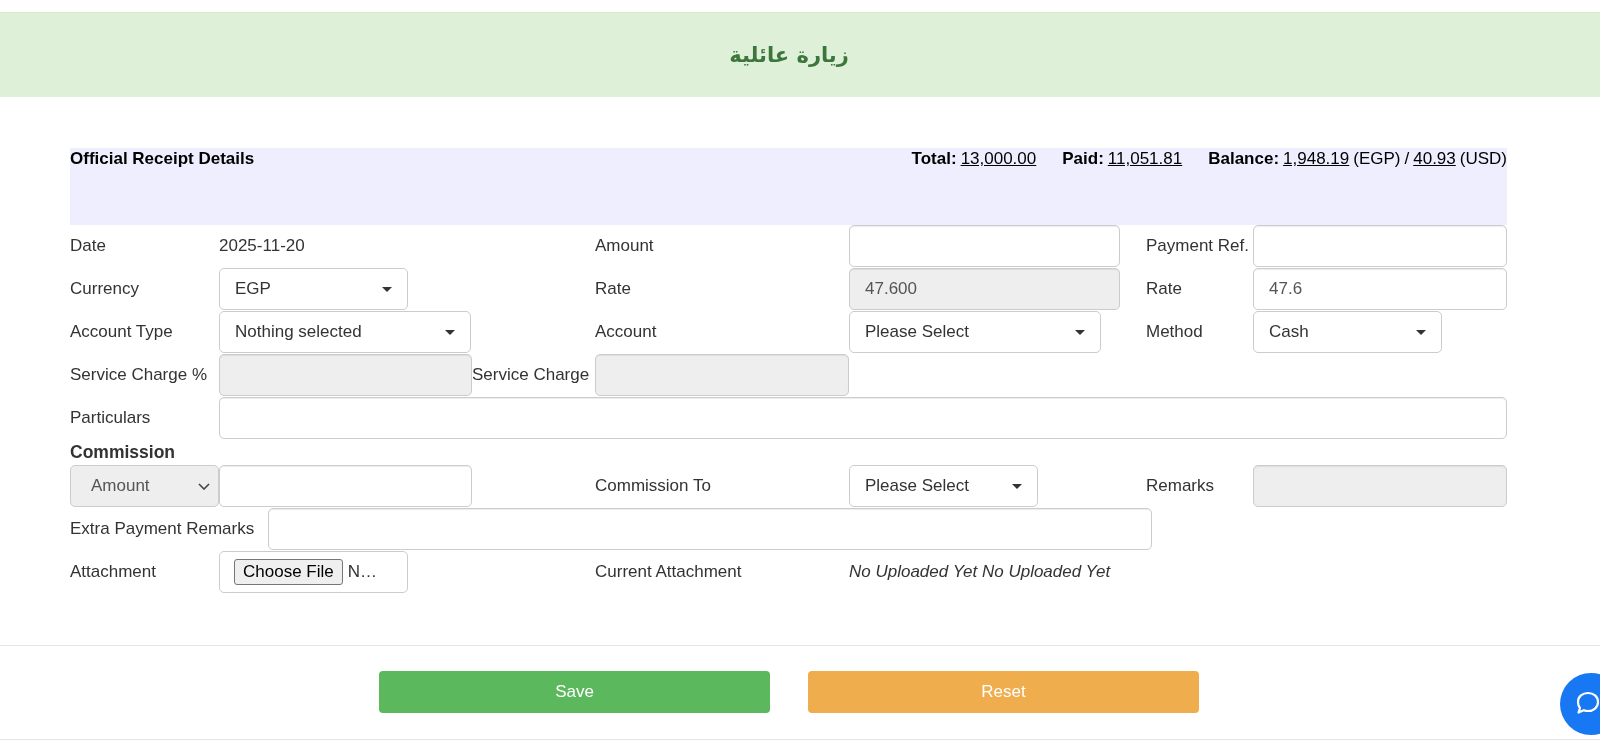  What do you see at coordinates (162, 159) in the screenshot?
I see `receipt-details-title: Official Receipt Details` at bounding box center [162, 159].